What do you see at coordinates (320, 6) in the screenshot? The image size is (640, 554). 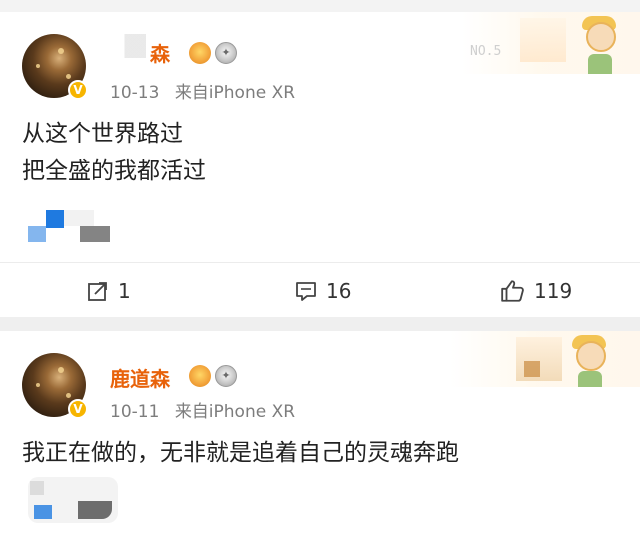 I see `top-strip` at bounding box center [320, 6].